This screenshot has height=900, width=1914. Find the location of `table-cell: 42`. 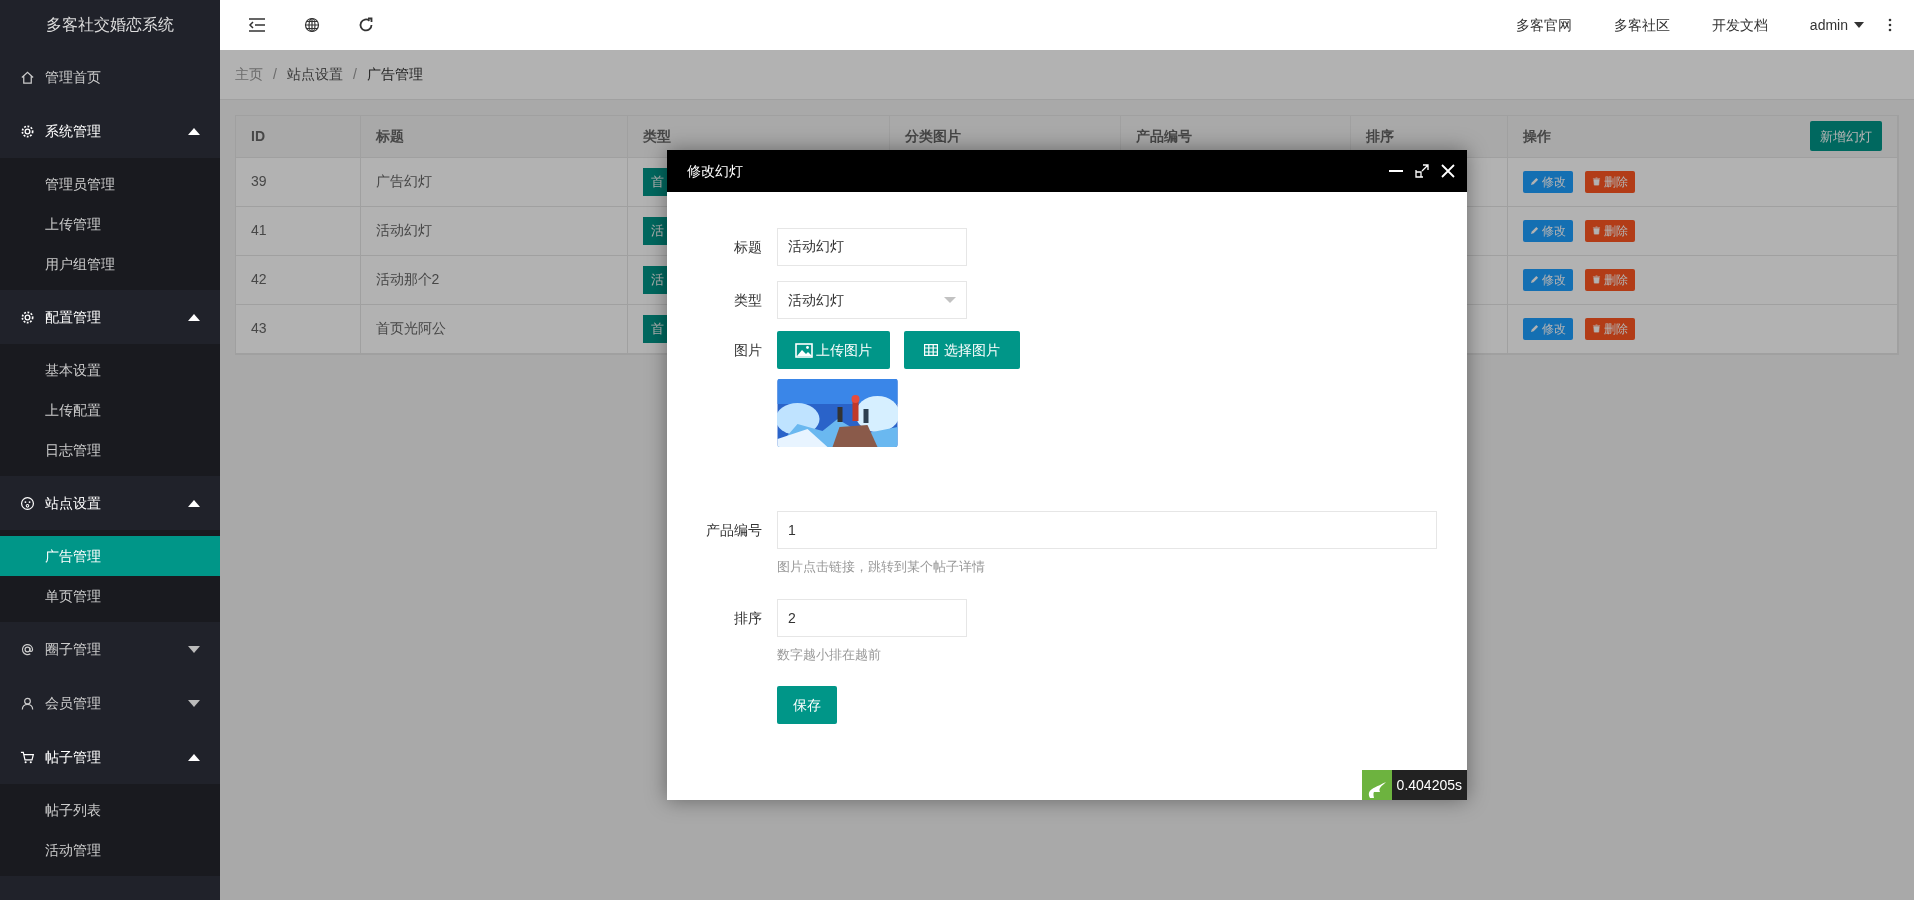

table-cell: 42 is located at coordinates (259, 279).